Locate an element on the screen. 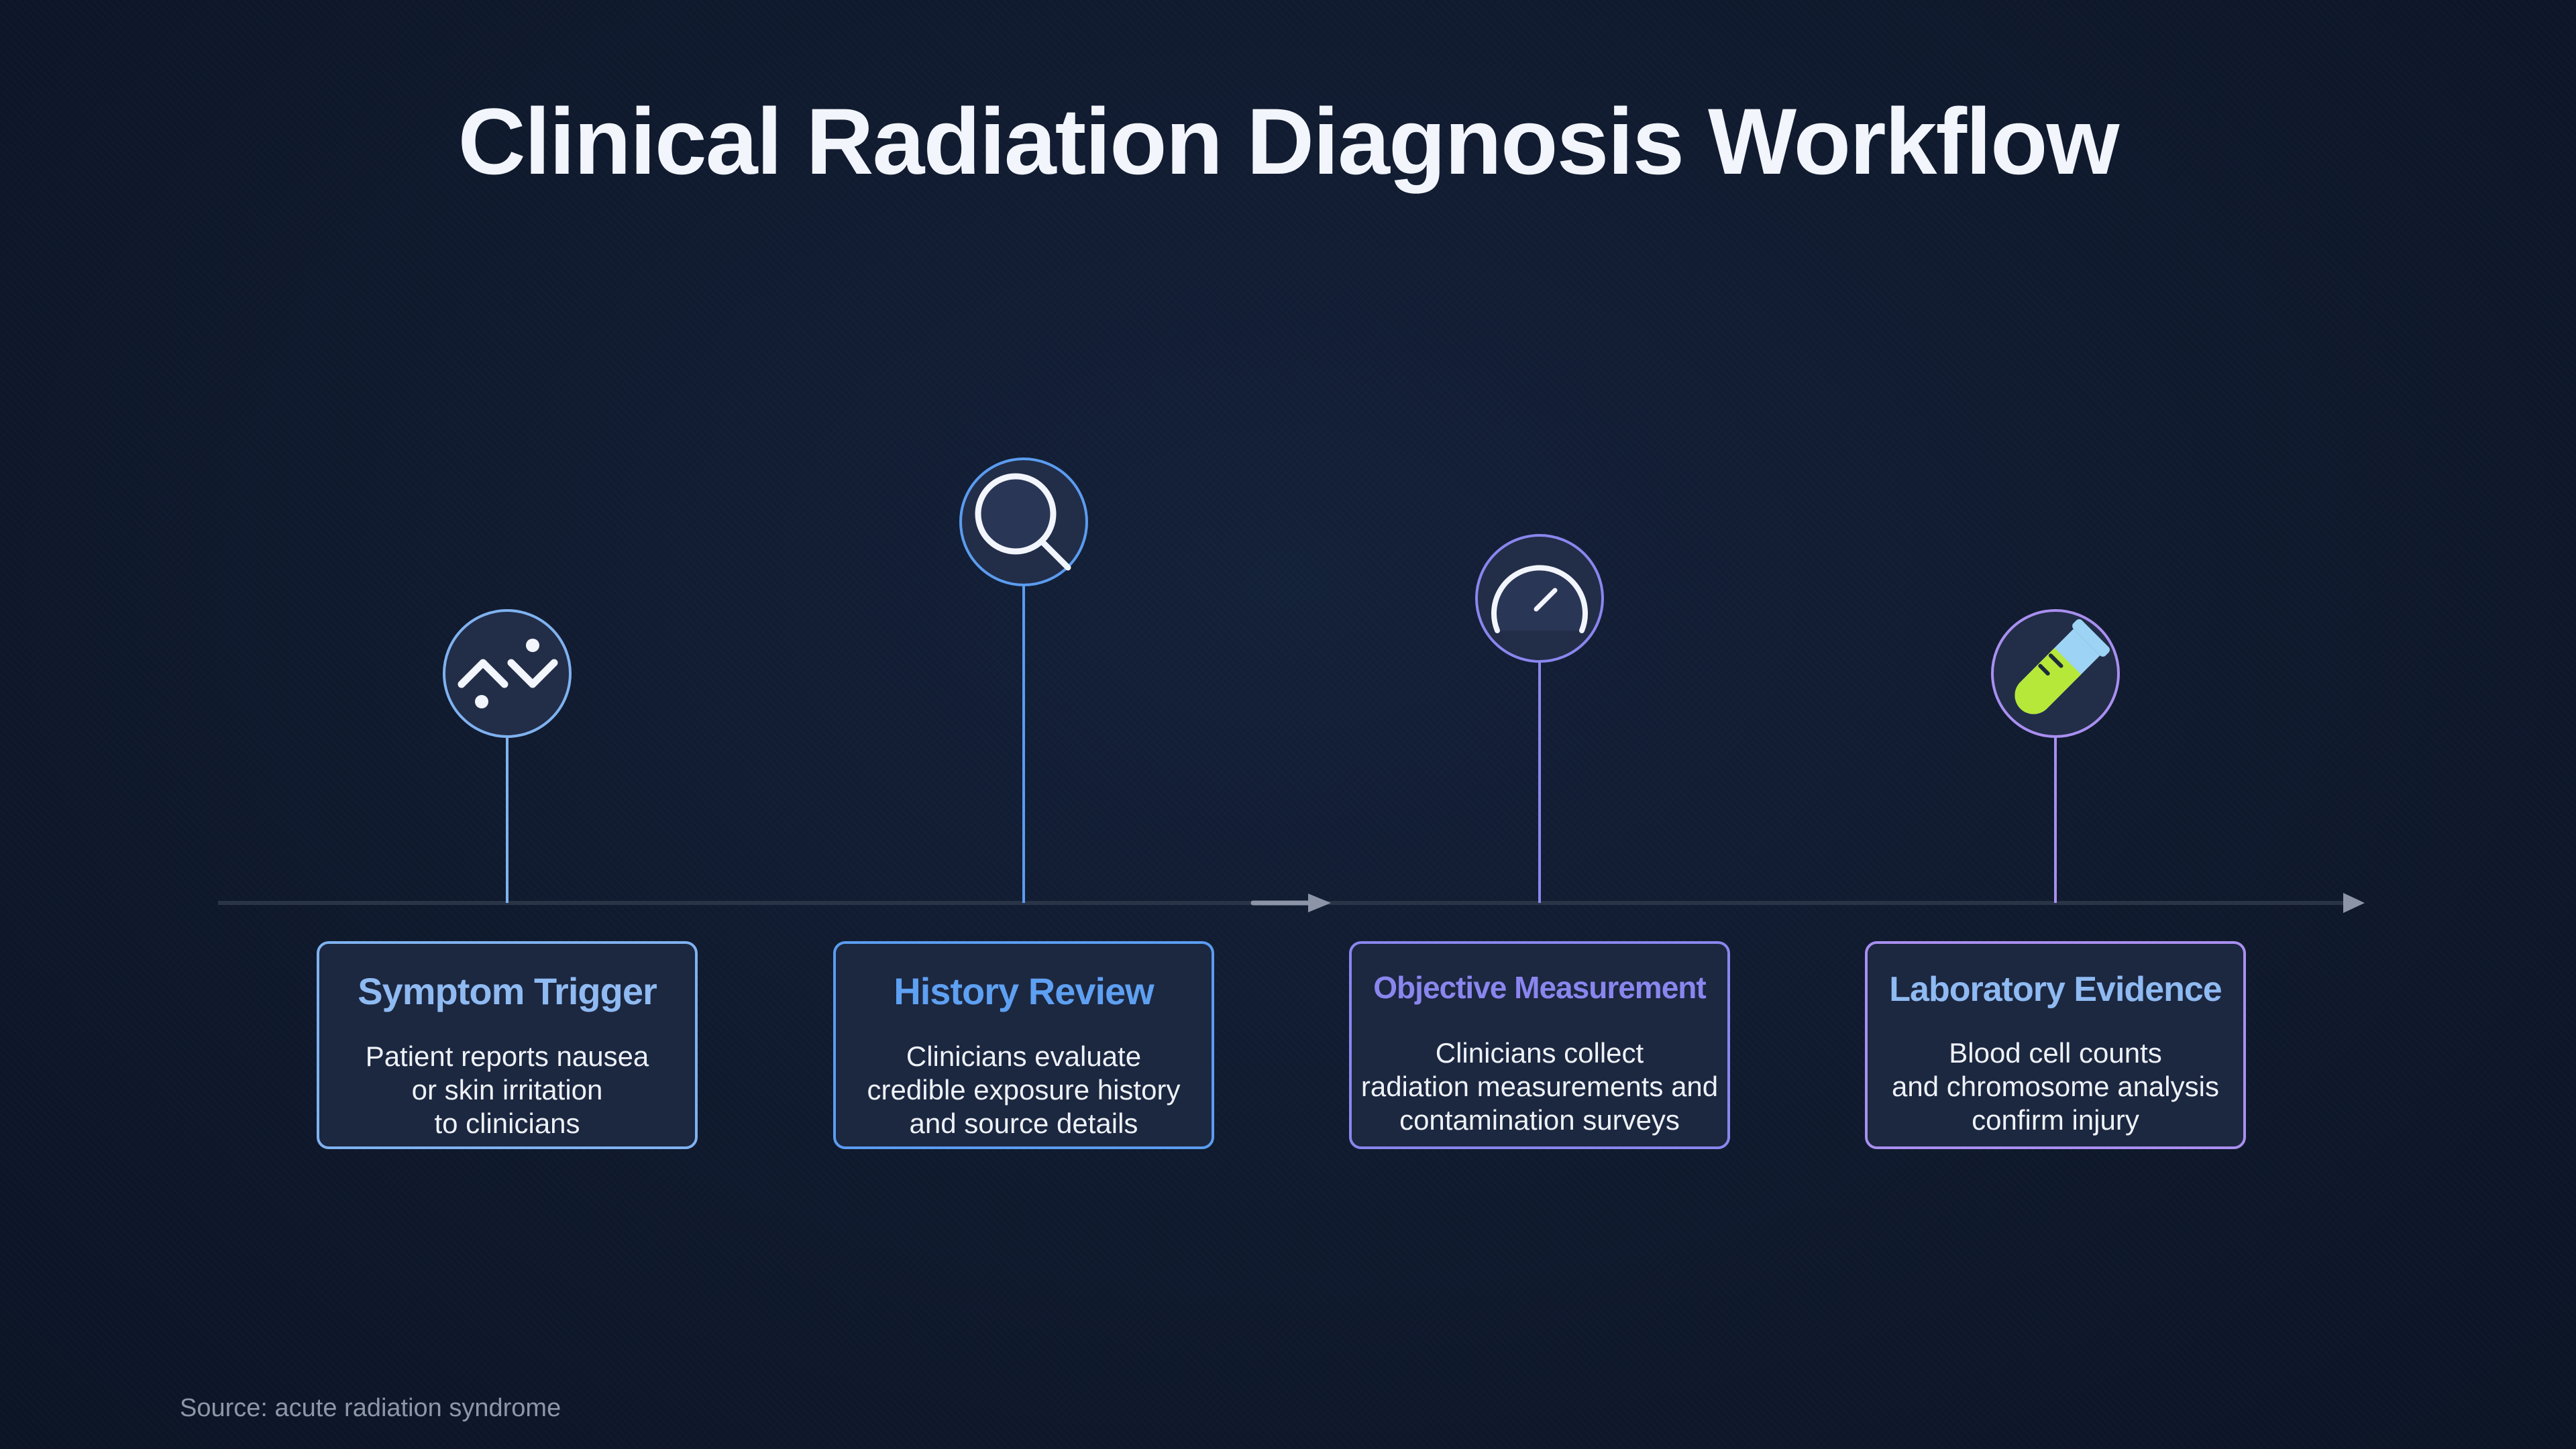 This screenshot has width=2576, height=1449. symptom-zigzag-icon is located at coordinates (507, 673).